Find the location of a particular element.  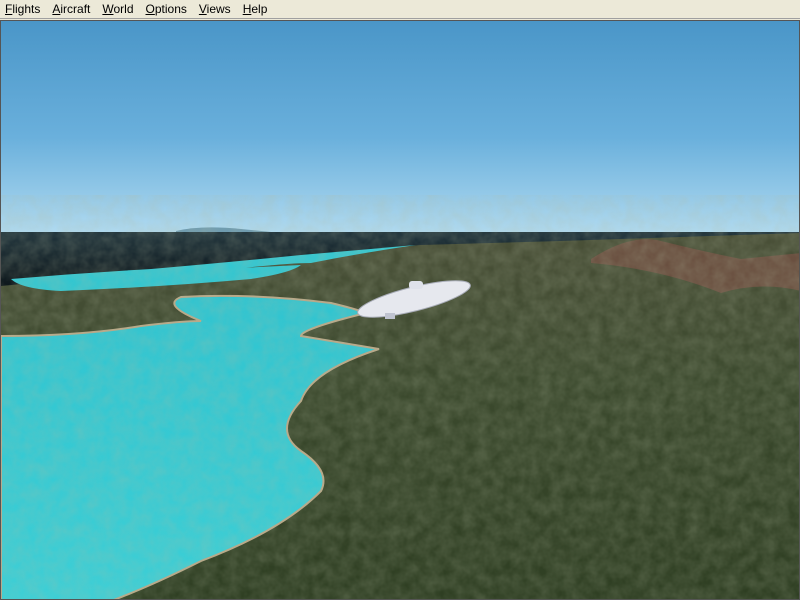

menu-world: World is located at coordinates (117, 9).